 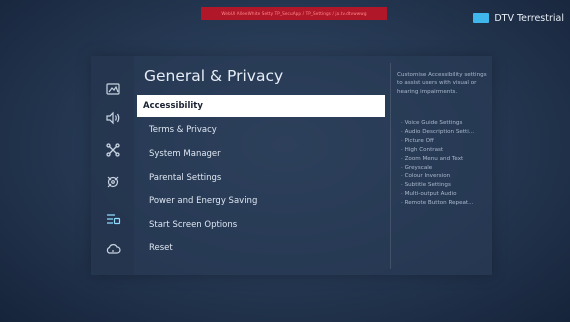 I want to click on menu-item-parental-settings: Parental Settings, so click(x=261, y=178).